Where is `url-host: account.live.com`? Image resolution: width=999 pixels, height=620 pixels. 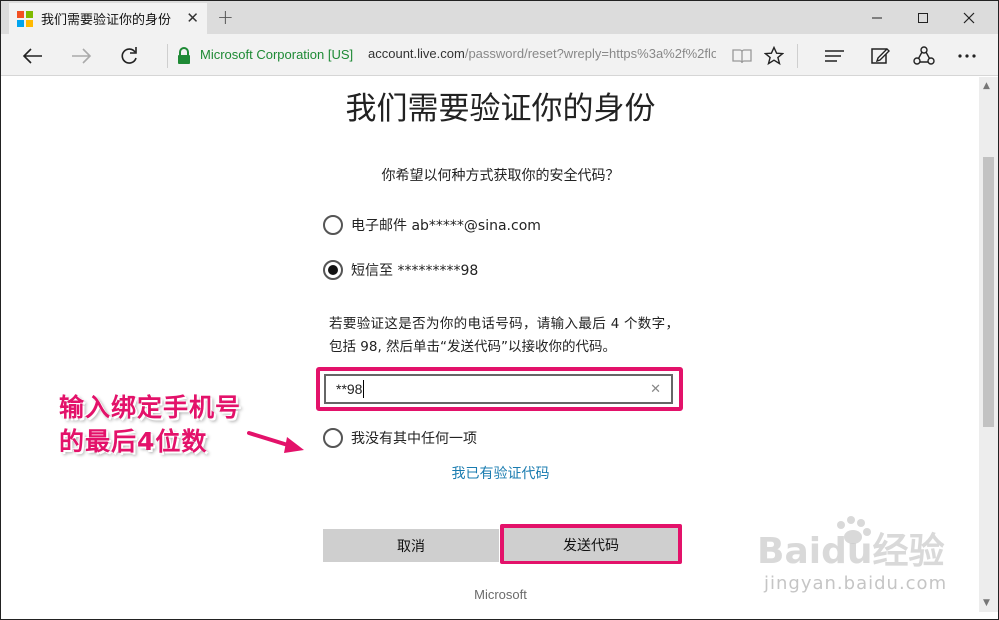 url-host: account.live.com is located at coordinates (416, 53).